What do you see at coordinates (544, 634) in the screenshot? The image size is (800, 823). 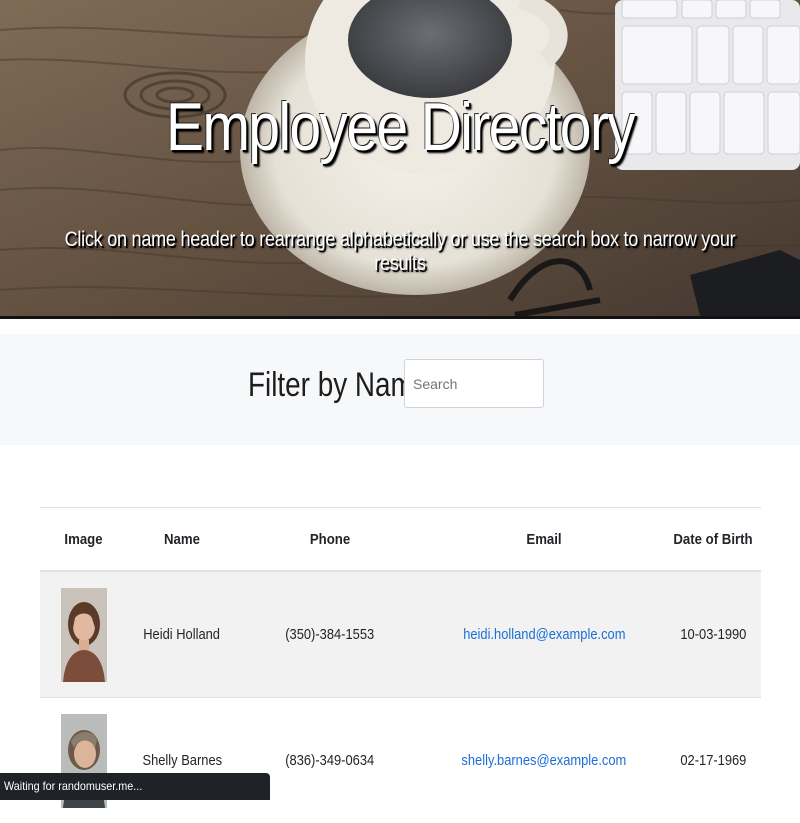 I see `employee-email-link: heidi.holland@example.com` at bounding box center [544, 634].